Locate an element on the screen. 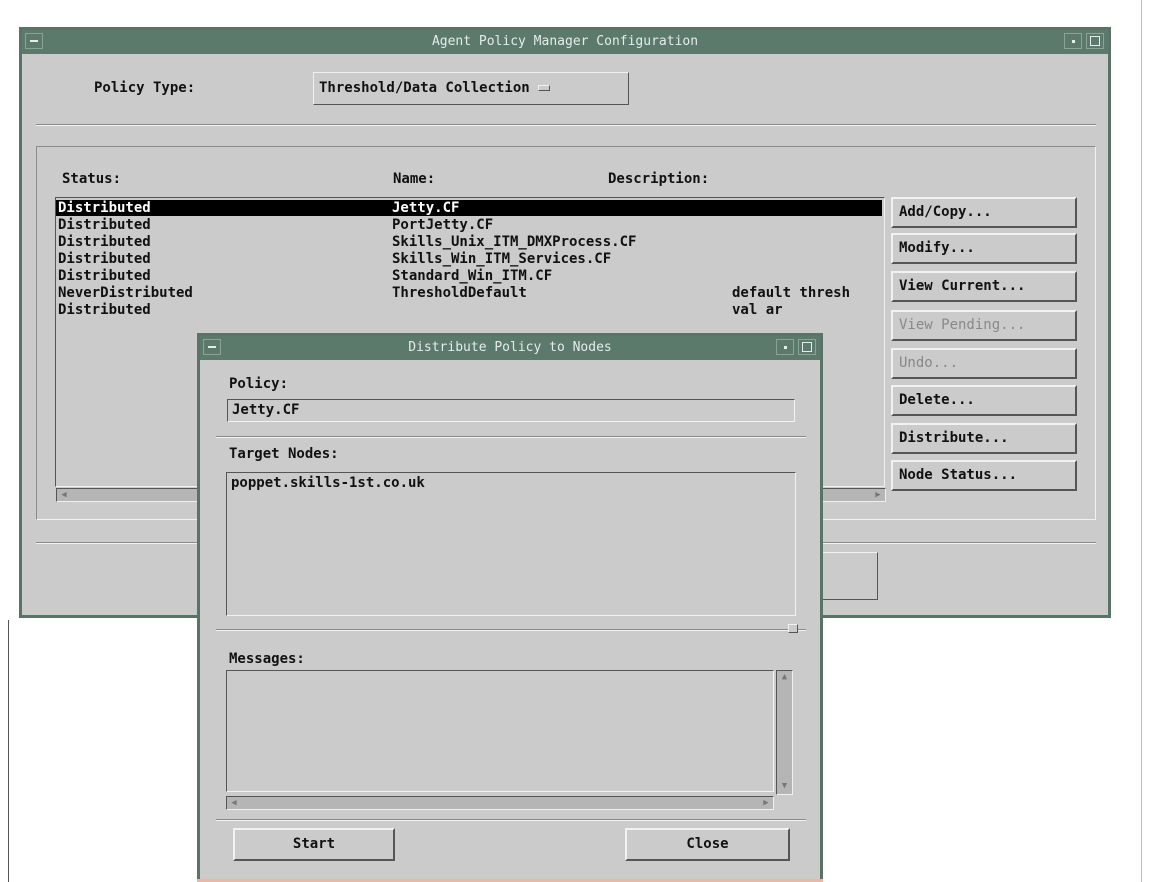 The width and height of the screenshot is (1164, 882). main-window-title: Agent Policy Manager Configuration is located at coordinates (565, 41).